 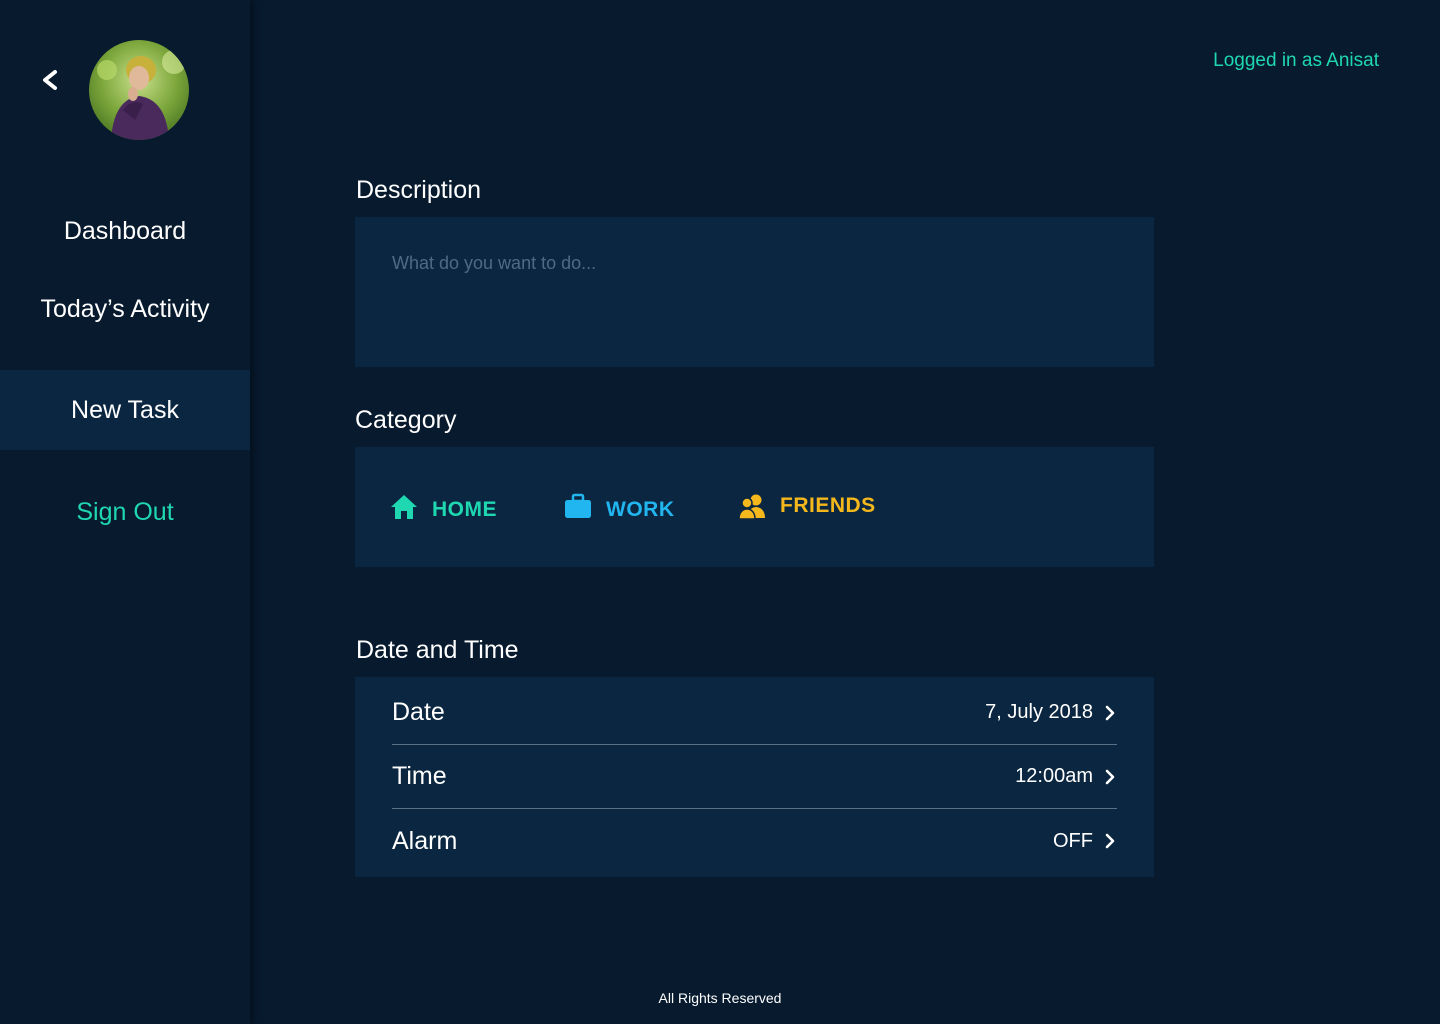 I want to click on sidebar-item-label: Today’s Activity, so click(x=125, y=308).